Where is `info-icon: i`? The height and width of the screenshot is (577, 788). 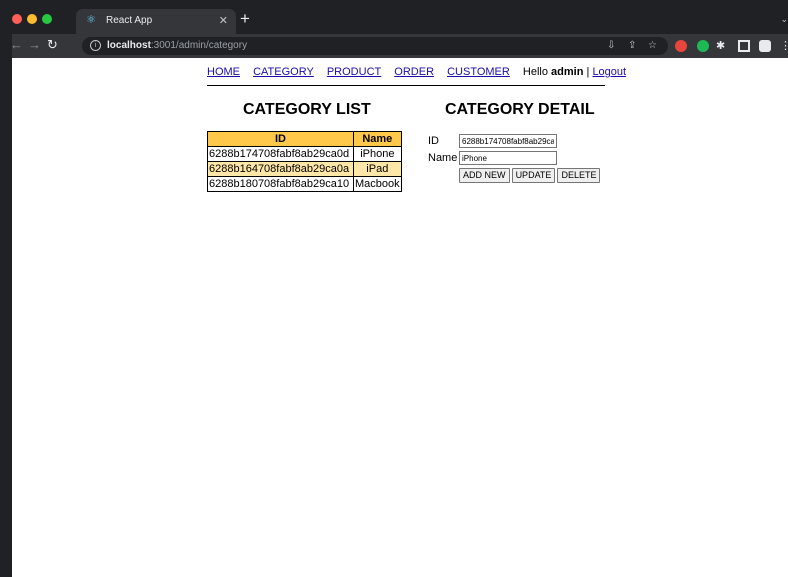
info-icon: i is located at coordinates (95, 45).